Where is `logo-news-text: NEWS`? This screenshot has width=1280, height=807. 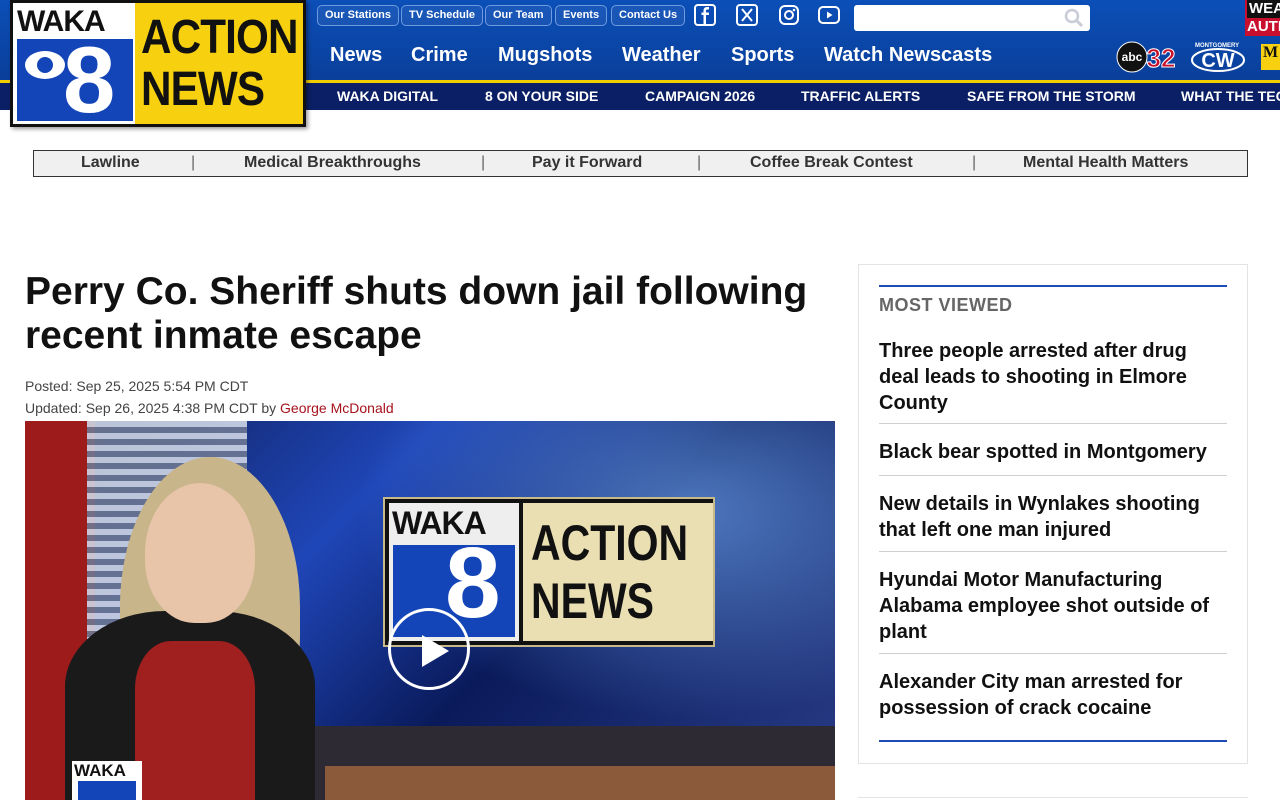
logo-news-text: NEWS is located at coordinates (203, 89).